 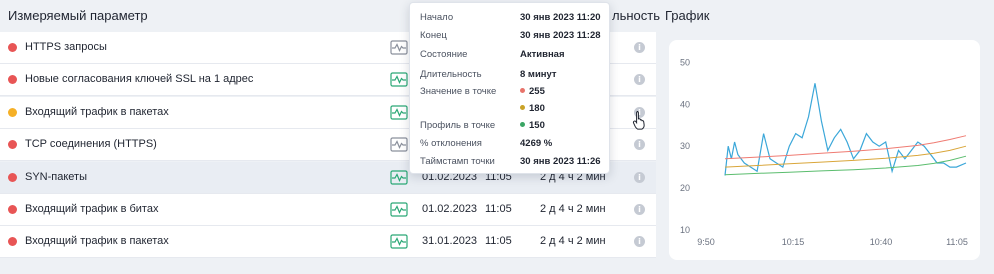 I want to click on tooltip-state-value: Активная, so click(x=542, y=54).